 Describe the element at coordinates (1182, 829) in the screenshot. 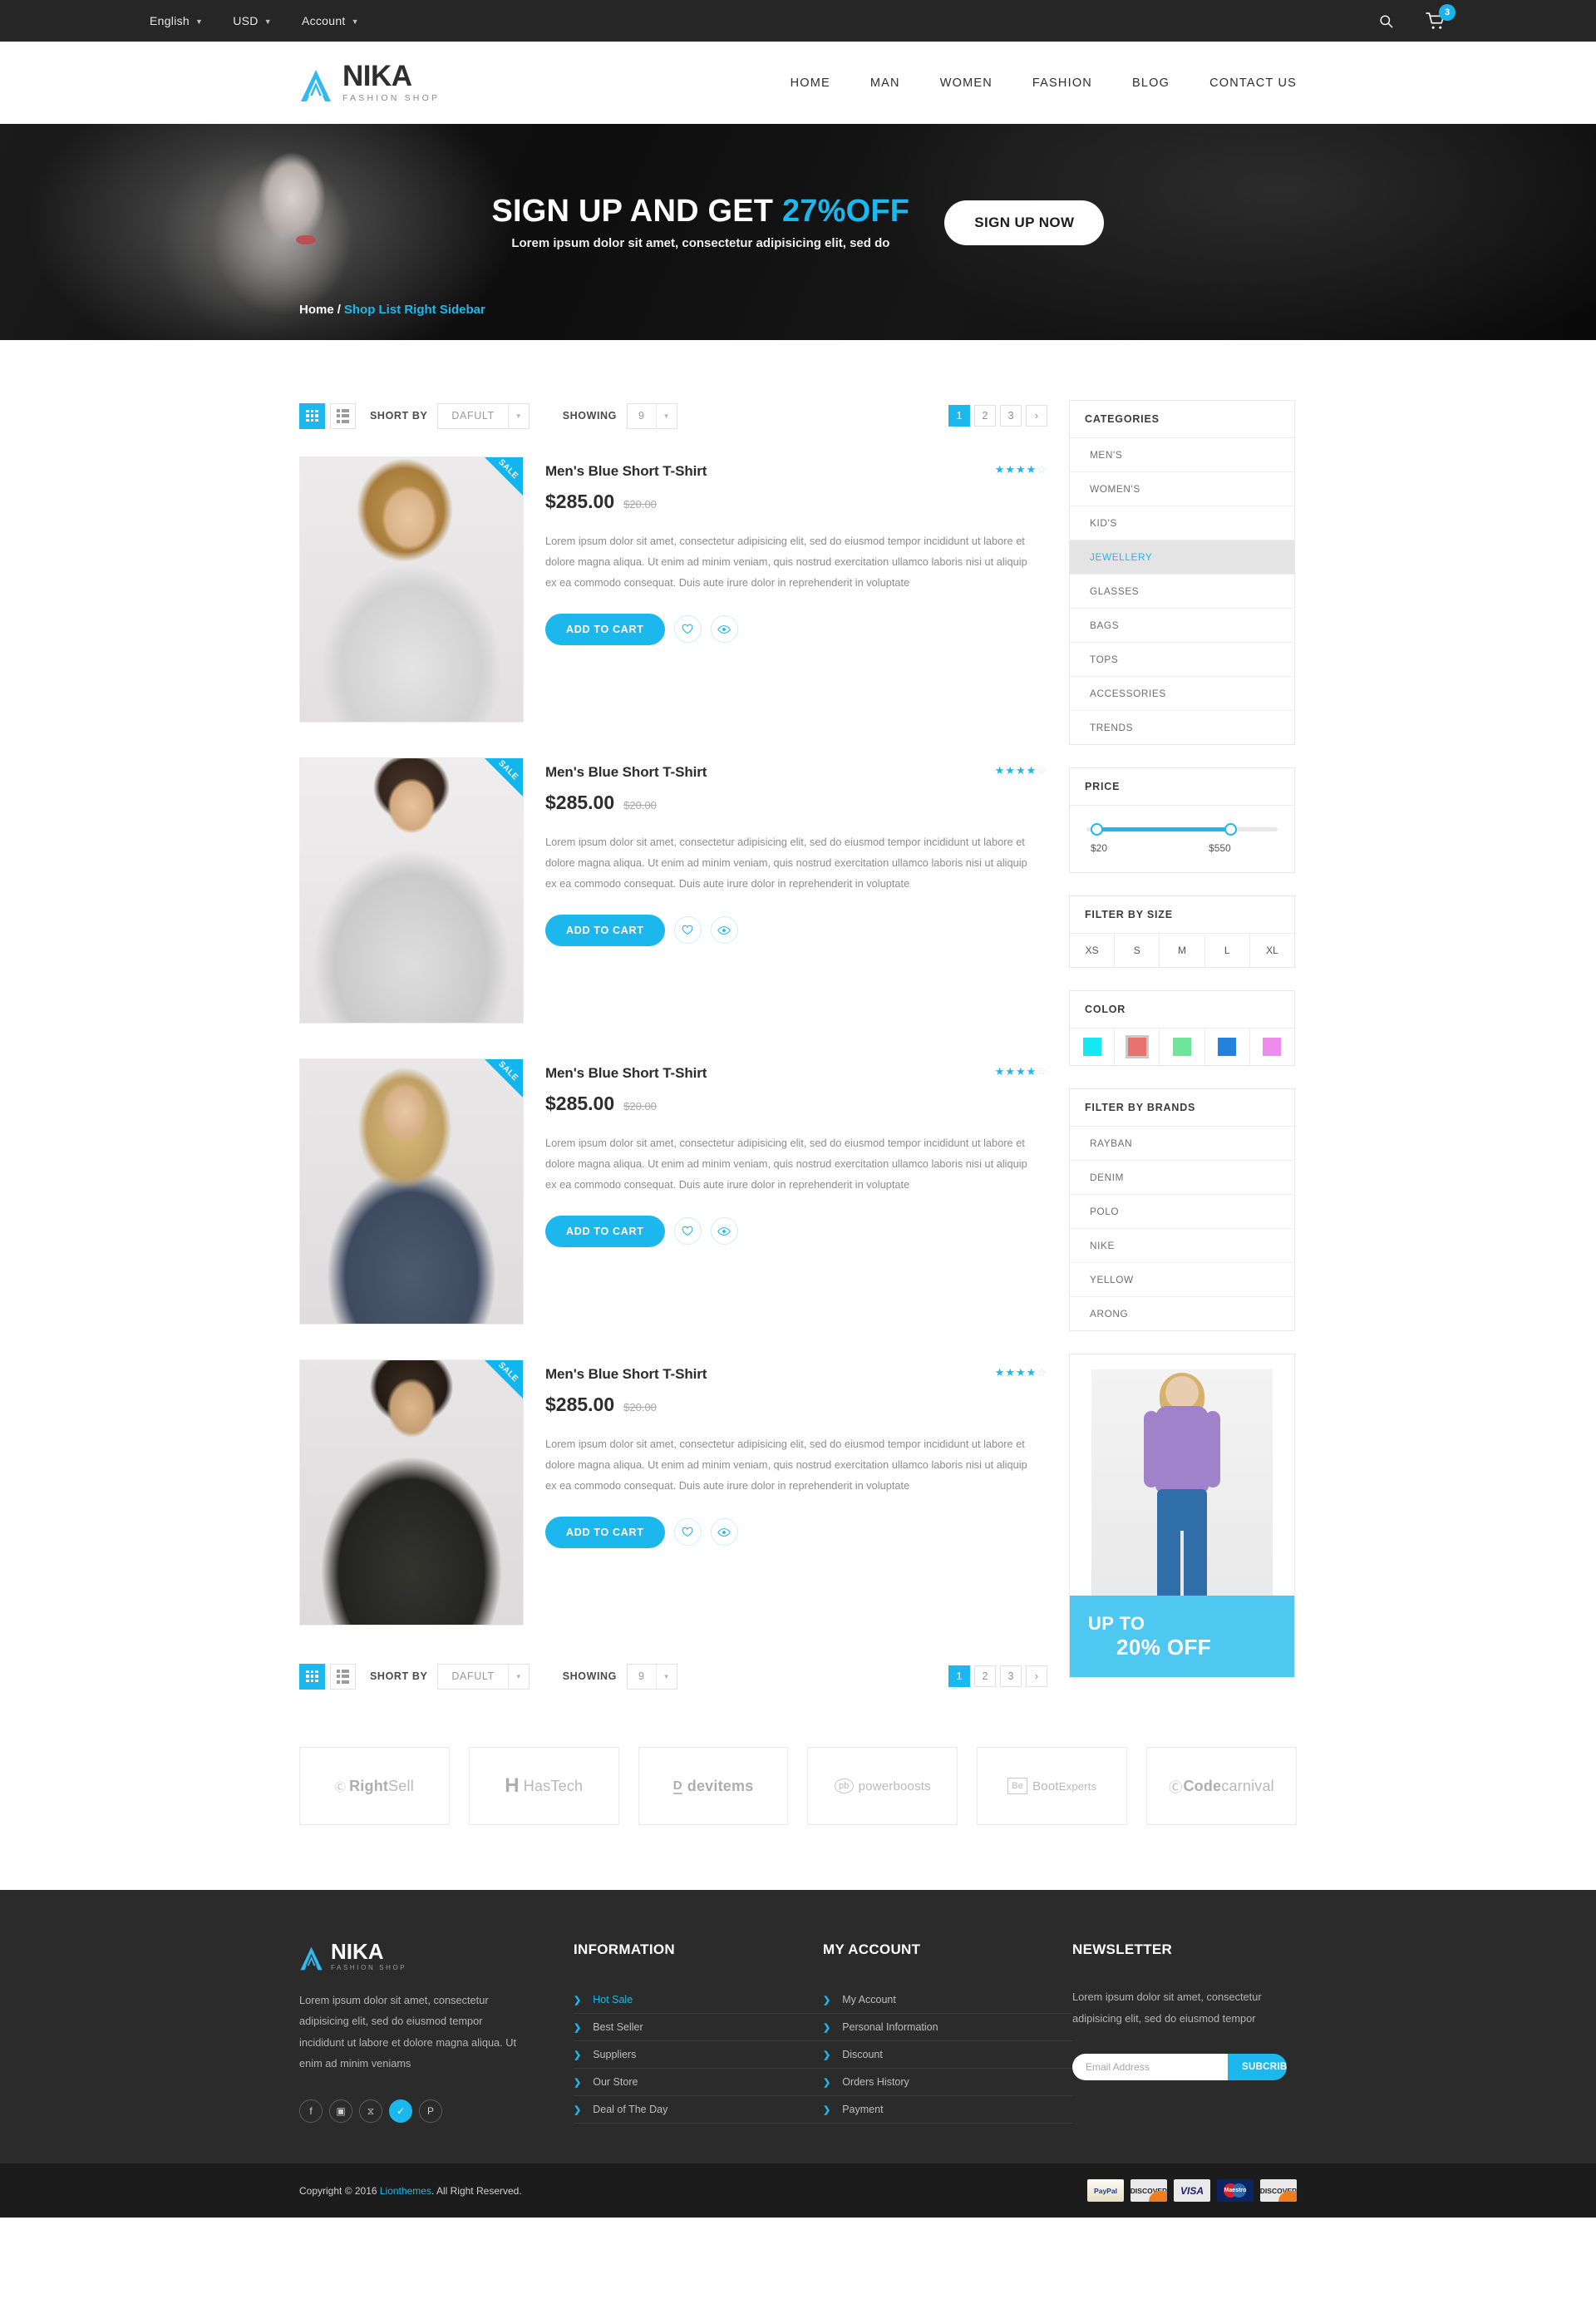

I see `price-range-slider` at that location.